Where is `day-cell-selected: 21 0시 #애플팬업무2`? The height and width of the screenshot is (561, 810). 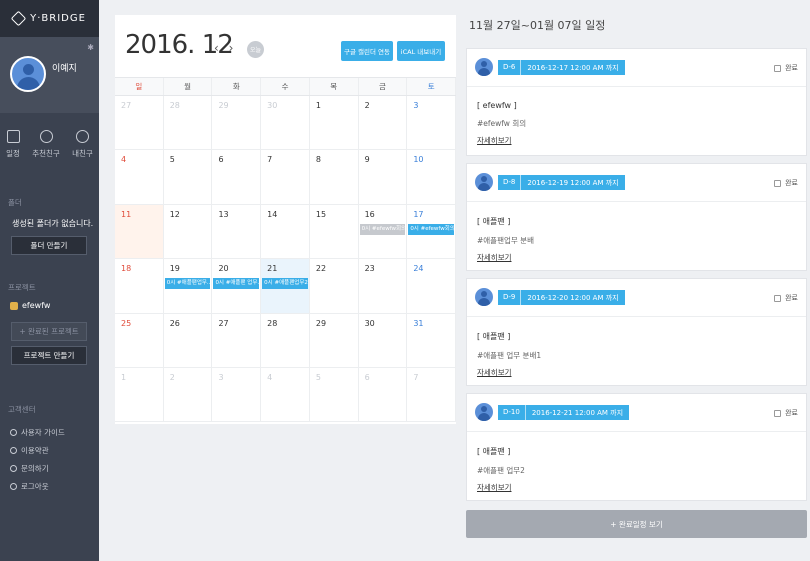
day-cell-selected: 21 0시 #애플팬업무2 is located at coordinates (285, 286).